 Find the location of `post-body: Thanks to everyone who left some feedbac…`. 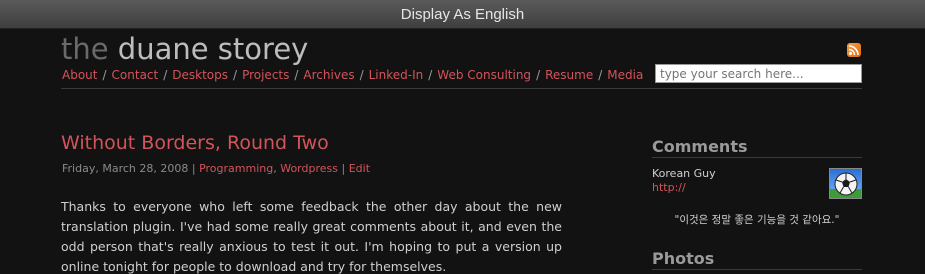

post-body: Thanks to everyone who left some feedbac… is located at coordinates (311, 236).